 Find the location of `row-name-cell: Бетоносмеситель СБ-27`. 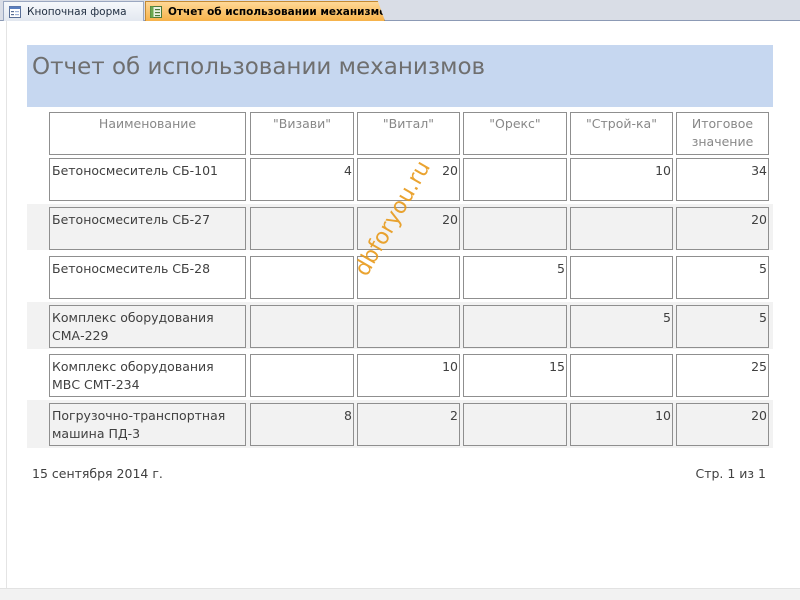

row-name-cell: Бетоносмеситель СБ-27 is located at coordinates (147, 228).